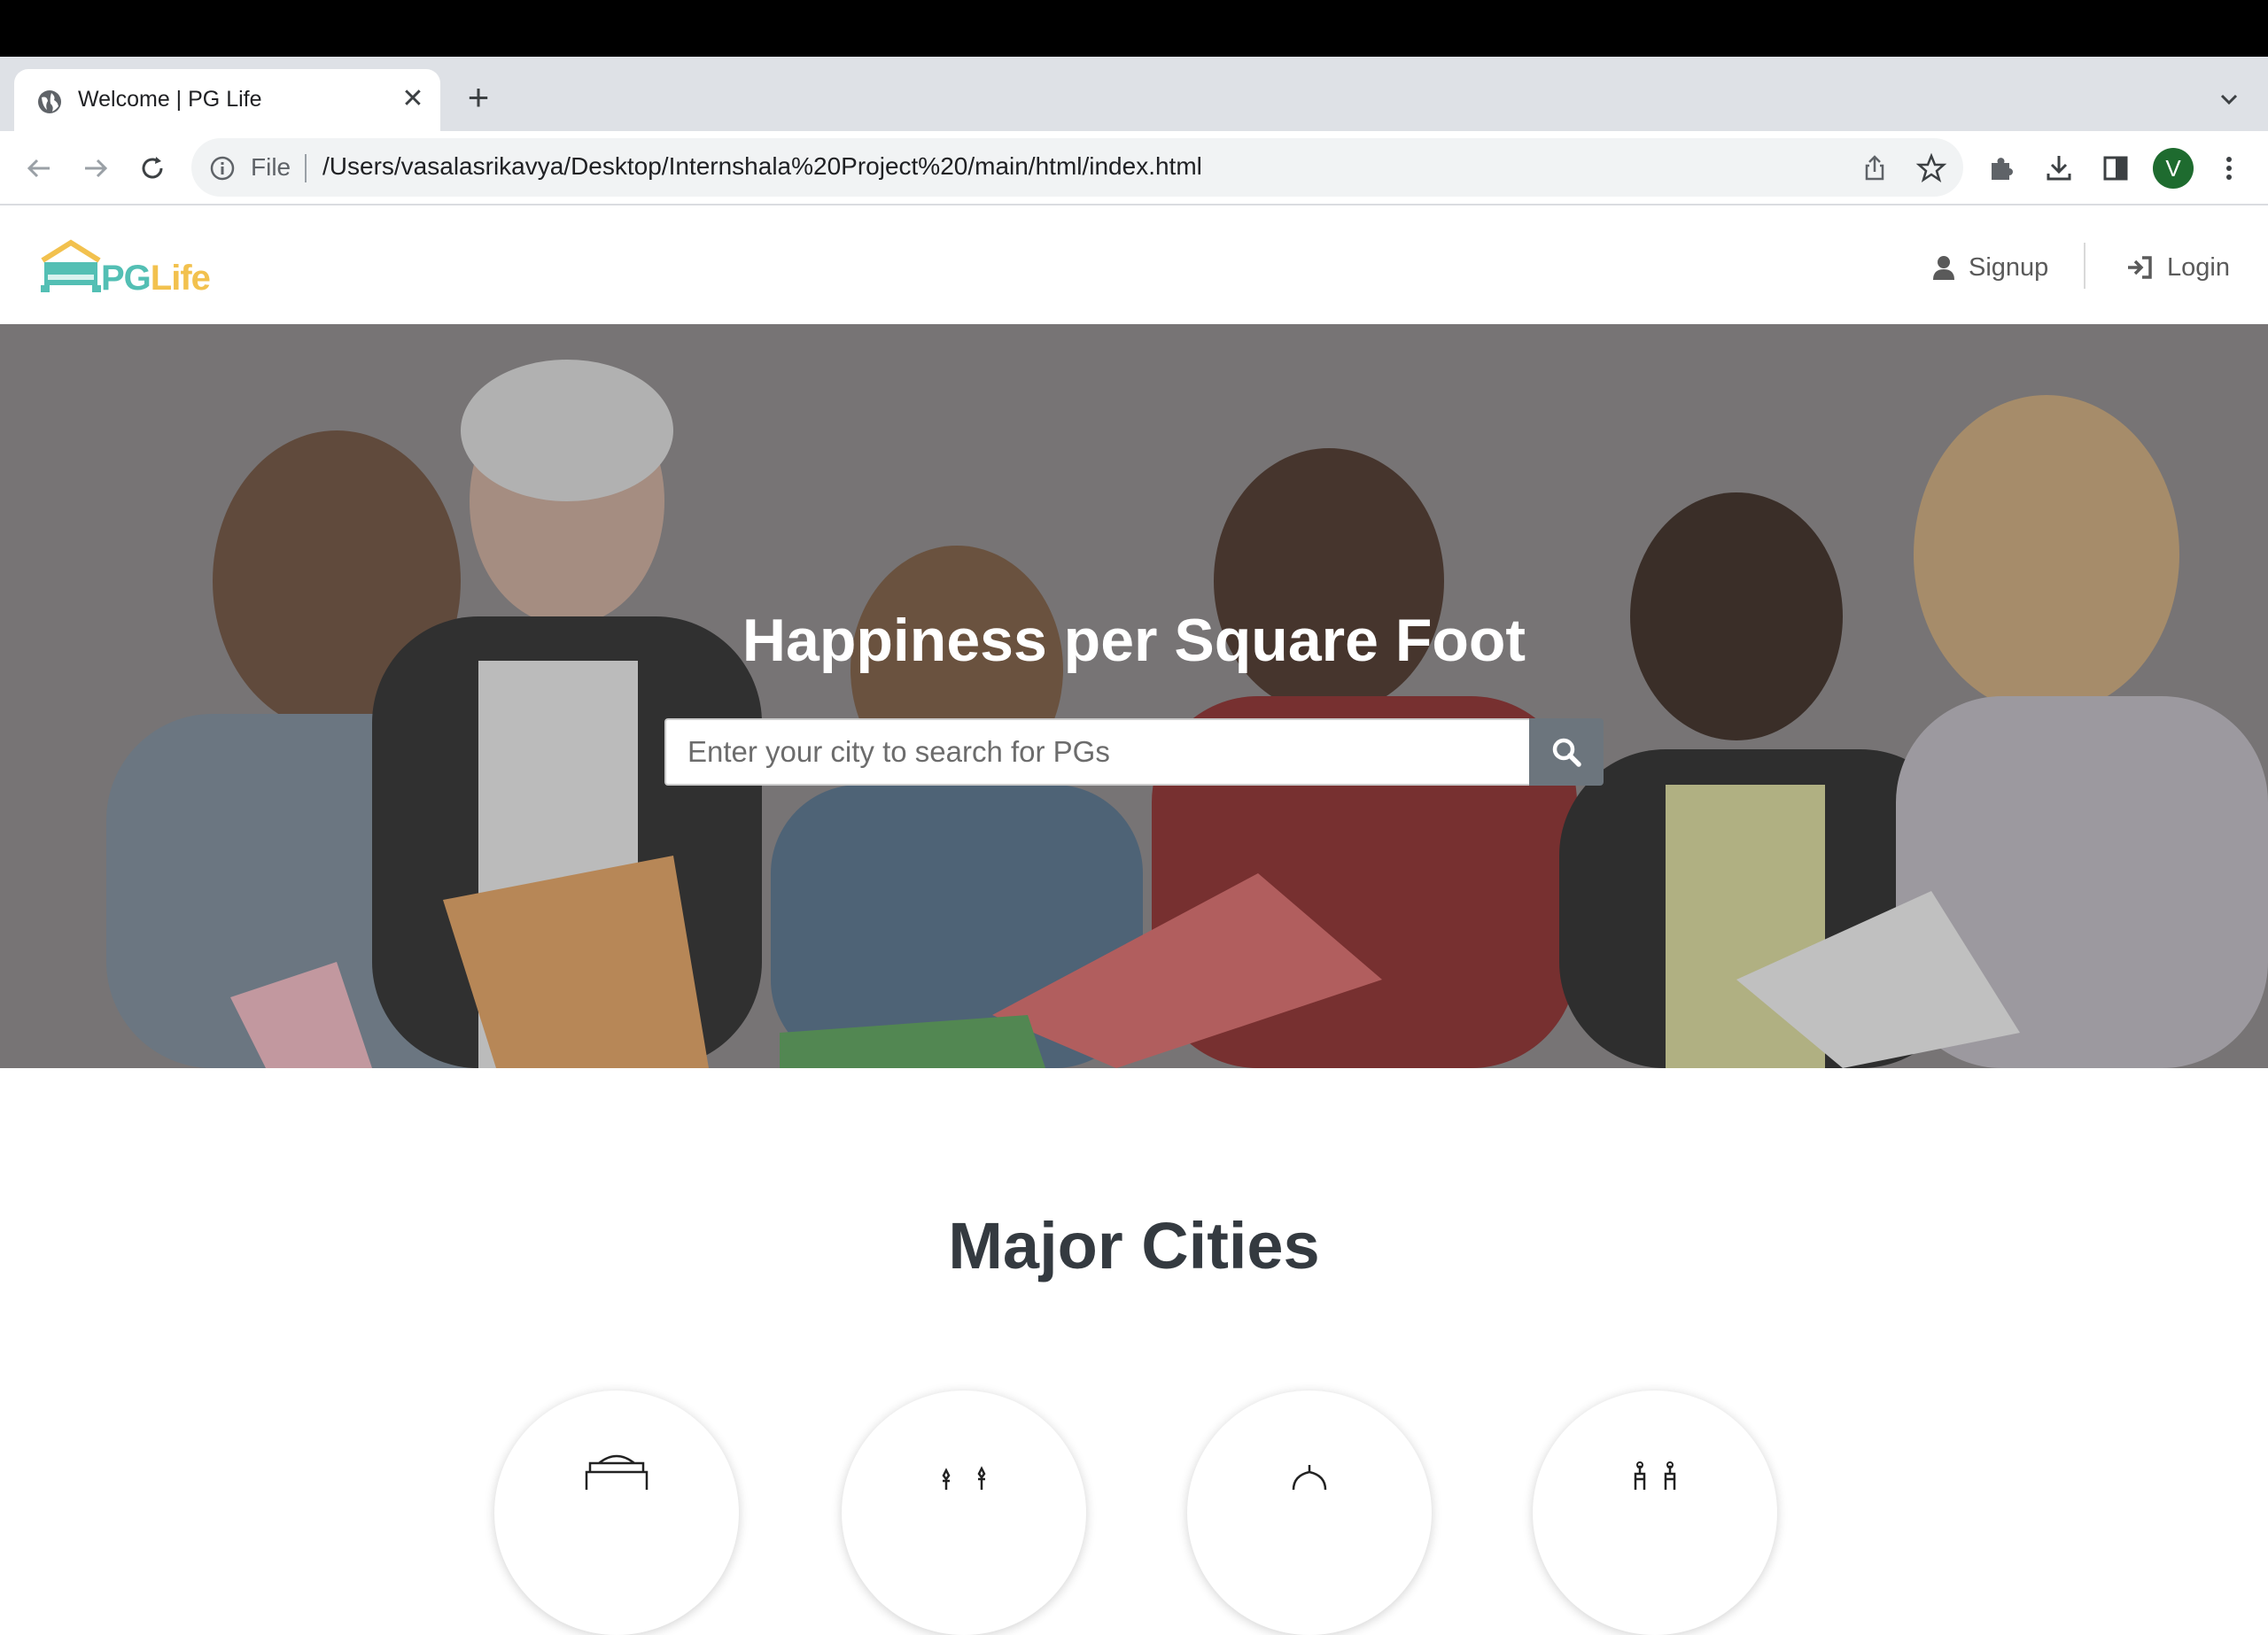 This screenshot has width=2268, height=1635. I want to click on tab-title: Welcome | PG Life, so click(170, 100).